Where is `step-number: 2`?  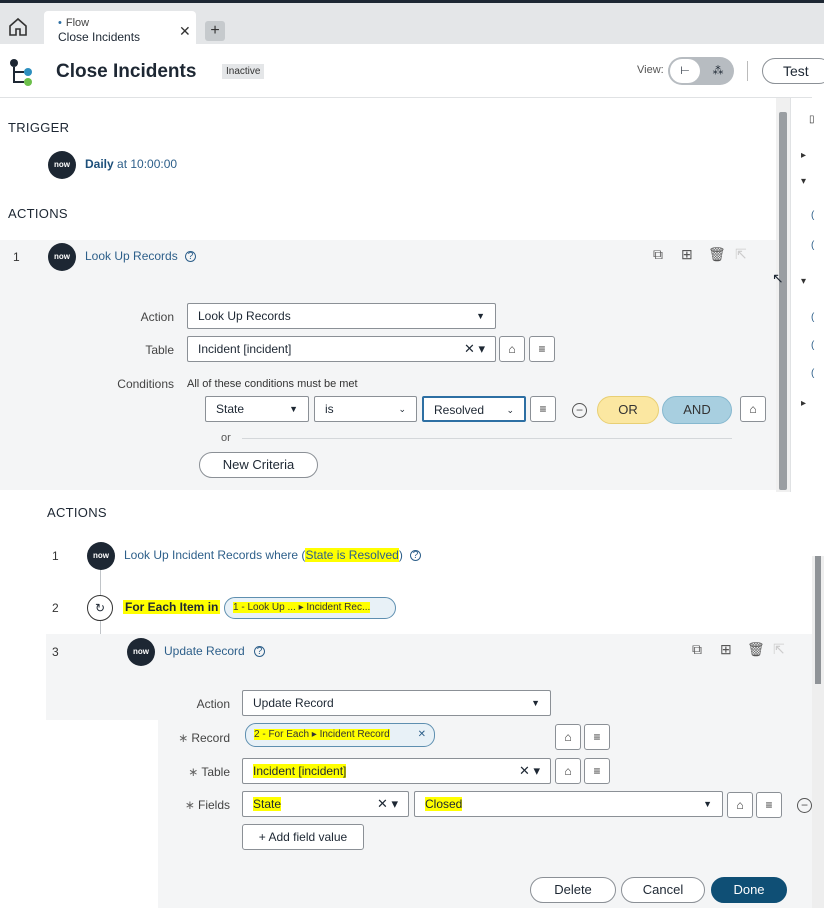
step-number: 2 is located at coordinates (55, 608).